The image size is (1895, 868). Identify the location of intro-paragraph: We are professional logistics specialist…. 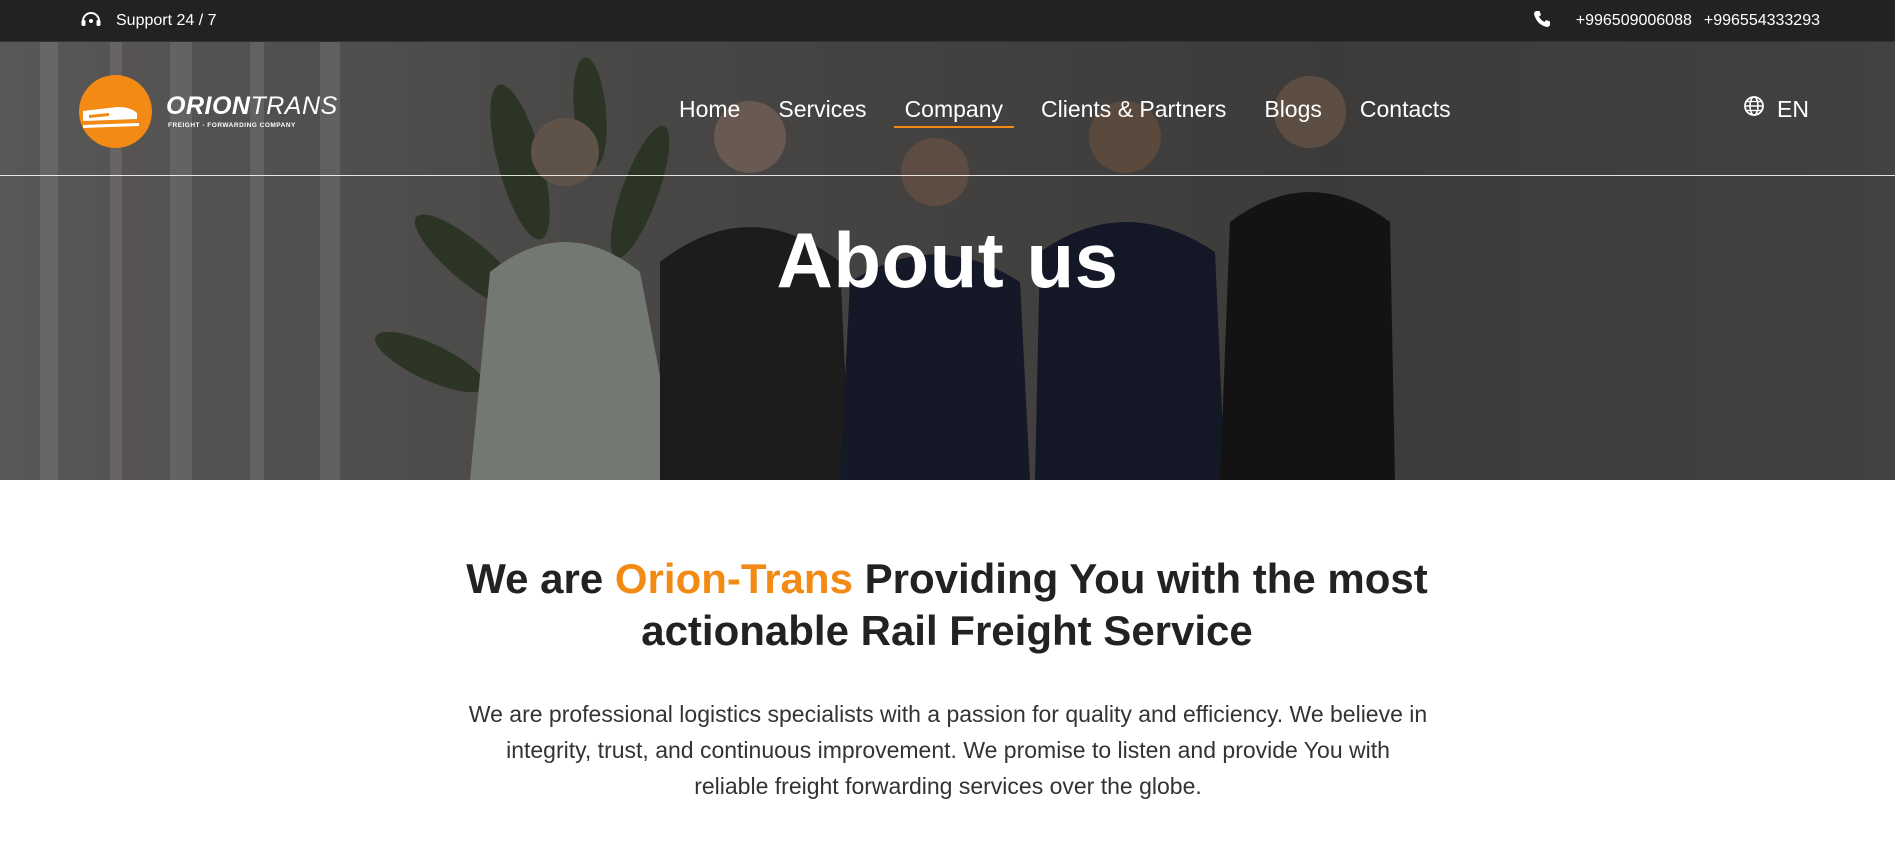
(948, 750).